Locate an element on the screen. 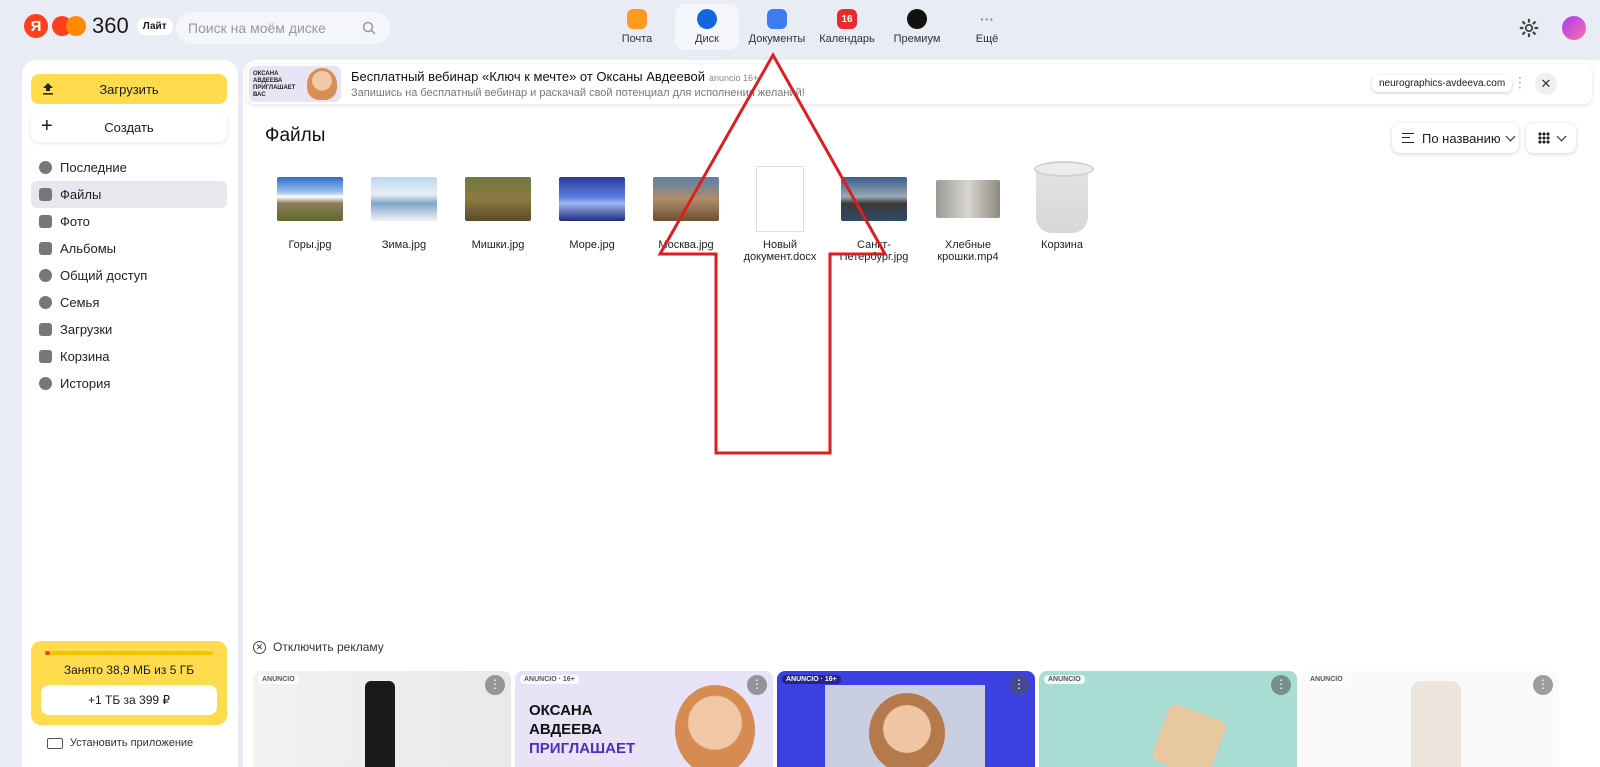 The height and width of the screenshot is (767, 1600). sidebar-item-family: Семья is located at coordinates (129, 302).